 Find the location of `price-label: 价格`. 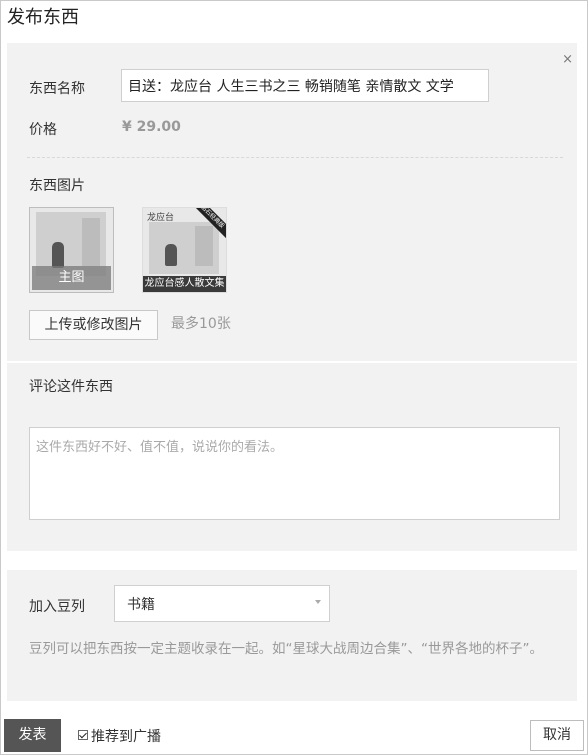

price-label: 价格 is located at coordinates (43, 130).